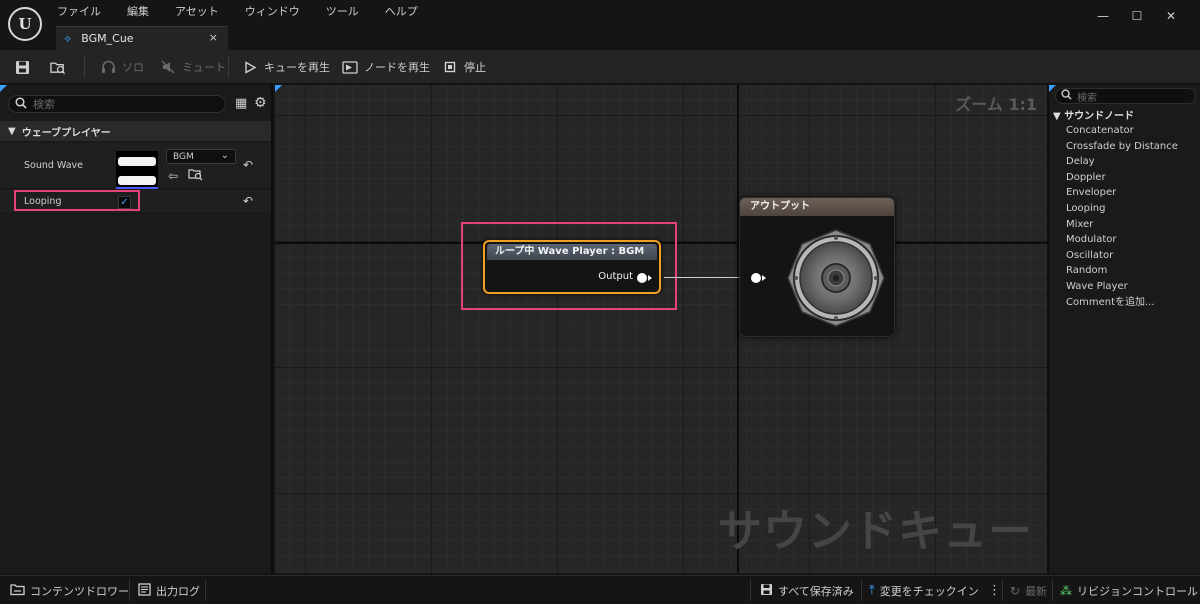 The image size is (1200, 604). I want to click on palette-item-delay: Delay, so click(1122, 162).